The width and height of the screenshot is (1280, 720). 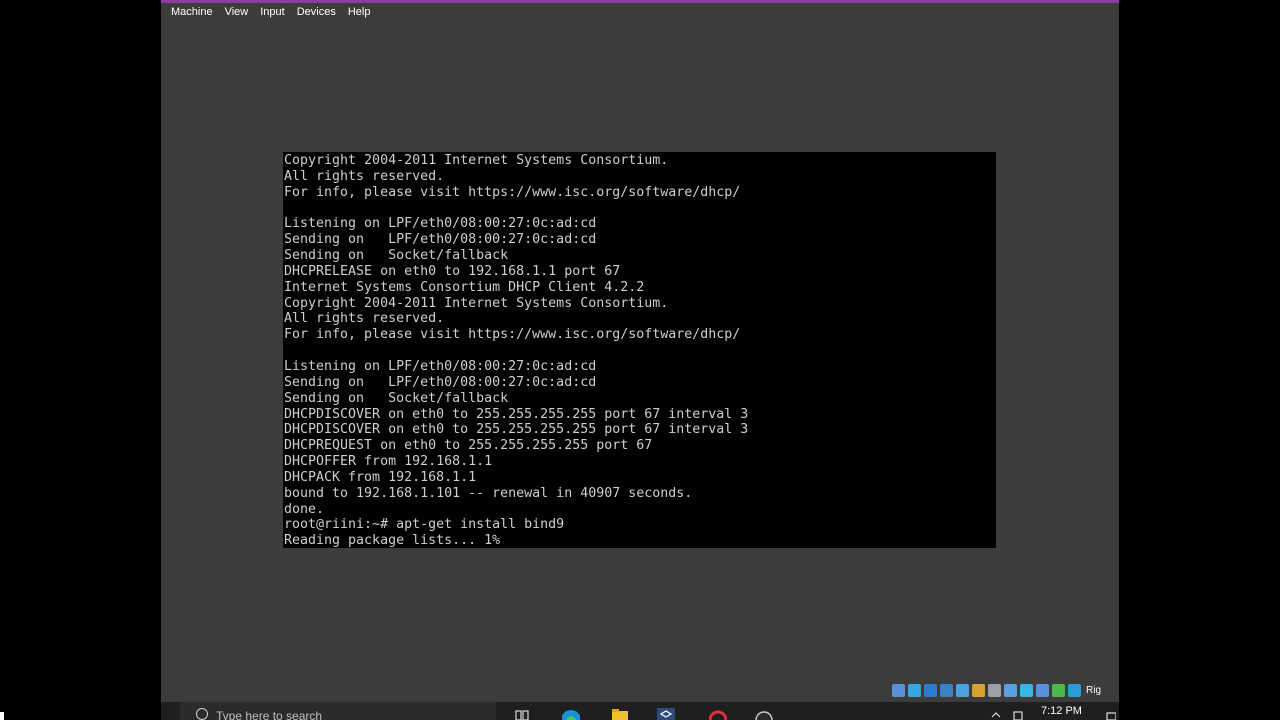 I want to click on opera-icon, so click(x=718, y=714).